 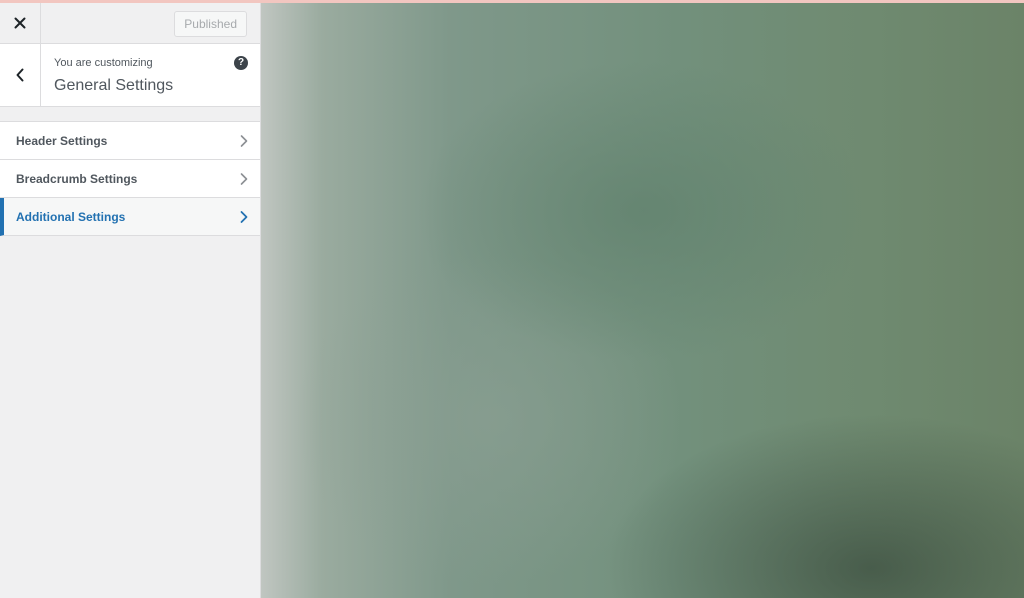 I want to click on publish-button: Published, so click(x=210, y=24).